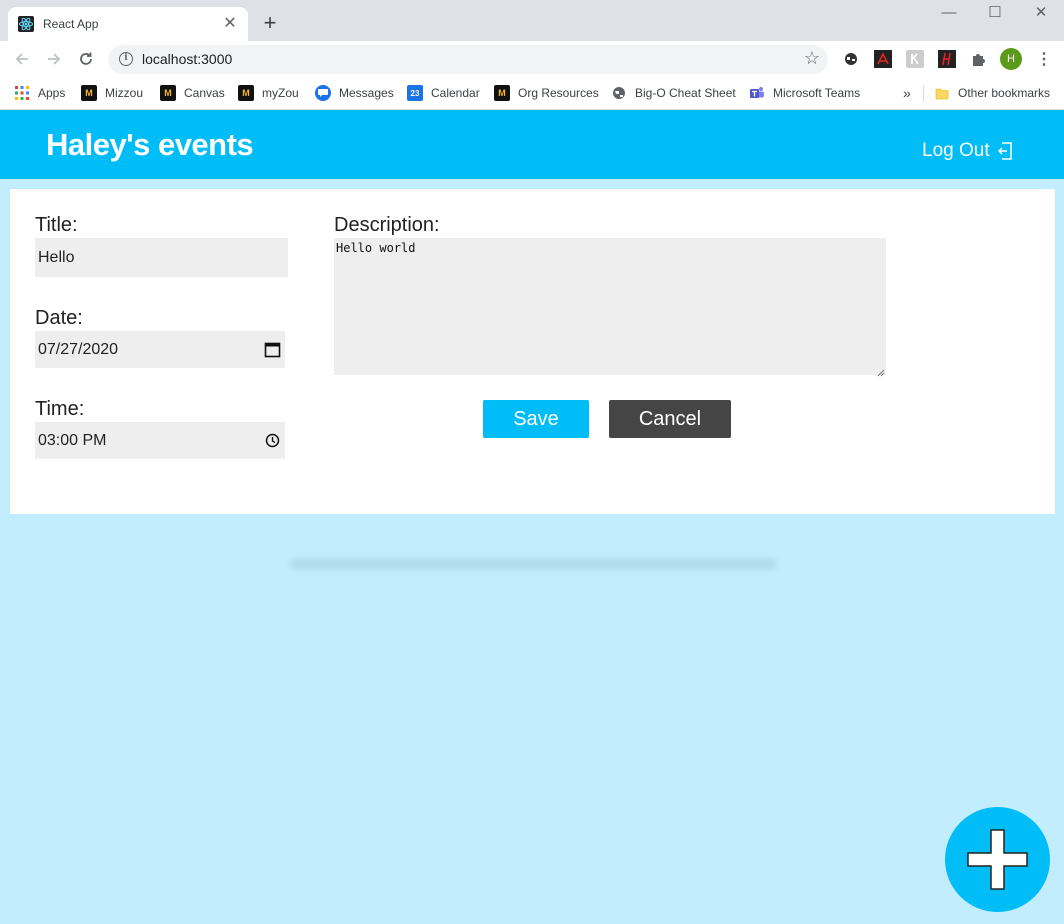  Describe the element at coordinates (59, 318) in the screenshot. I see `date-label: Date:` at that location.